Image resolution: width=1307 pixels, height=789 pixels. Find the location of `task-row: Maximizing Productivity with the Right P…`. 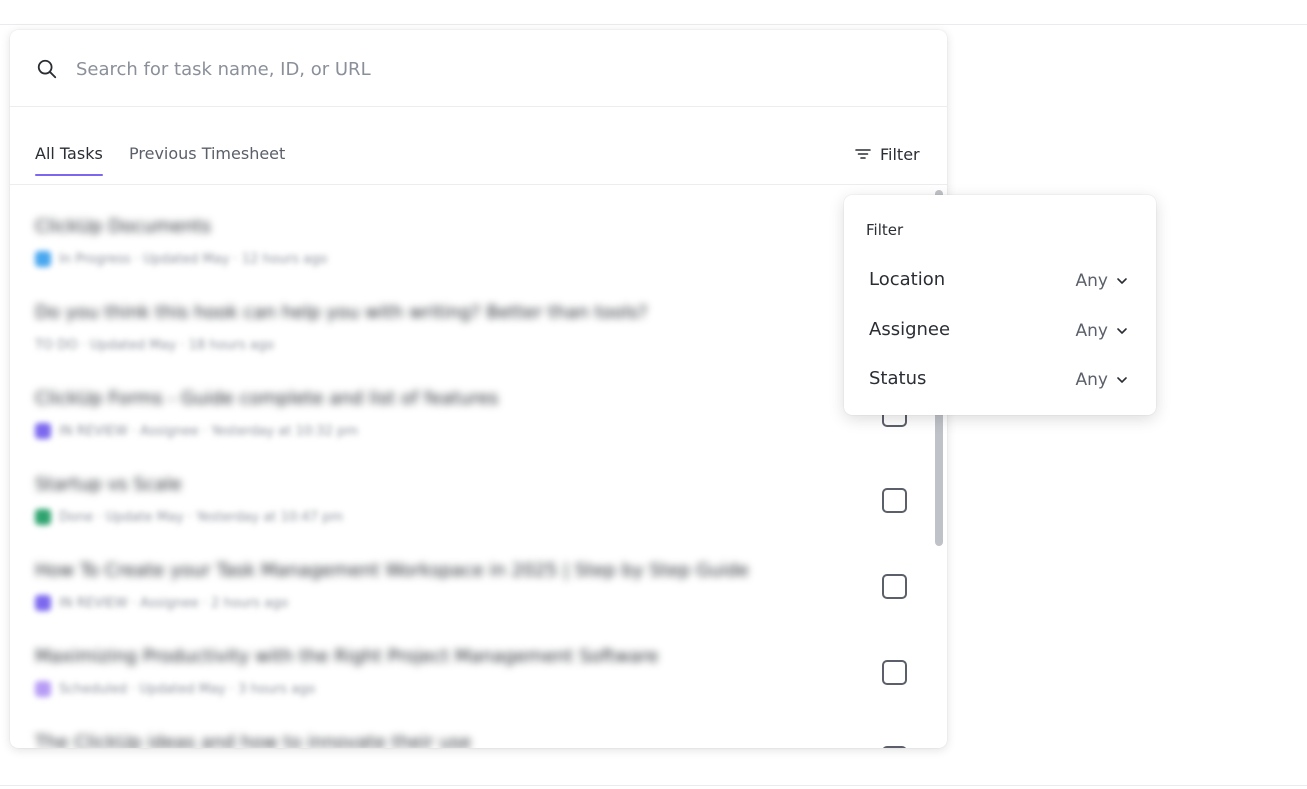

task-row: Maximizing Productivity with the Right P… is located at coordinates (478, 659).